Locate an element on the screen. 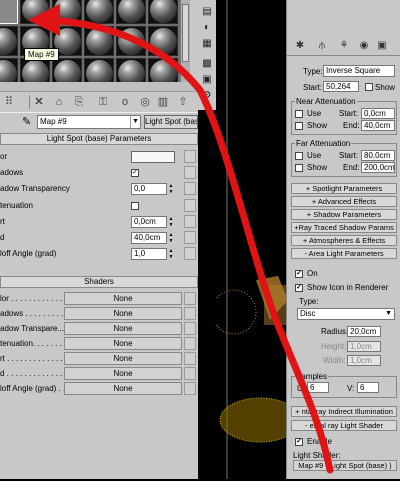 The height and width of the screenshot is (481, 400). slots-hscrollbar is located at coordinates (99, 86).